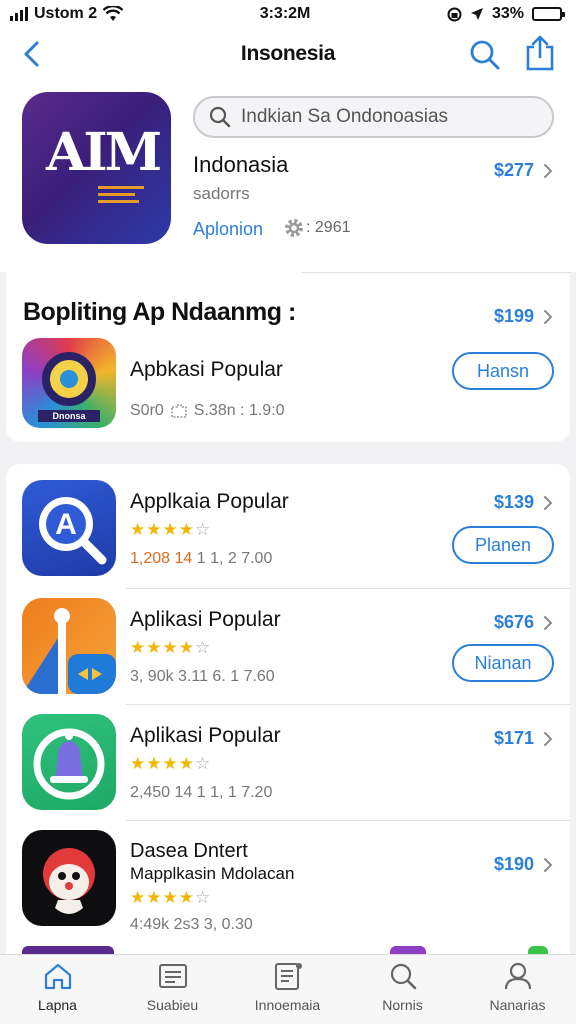  What do you see at coordinates (548, 14) in the screenshot?
I see `battery-icon` at bounding box center [548, 14].